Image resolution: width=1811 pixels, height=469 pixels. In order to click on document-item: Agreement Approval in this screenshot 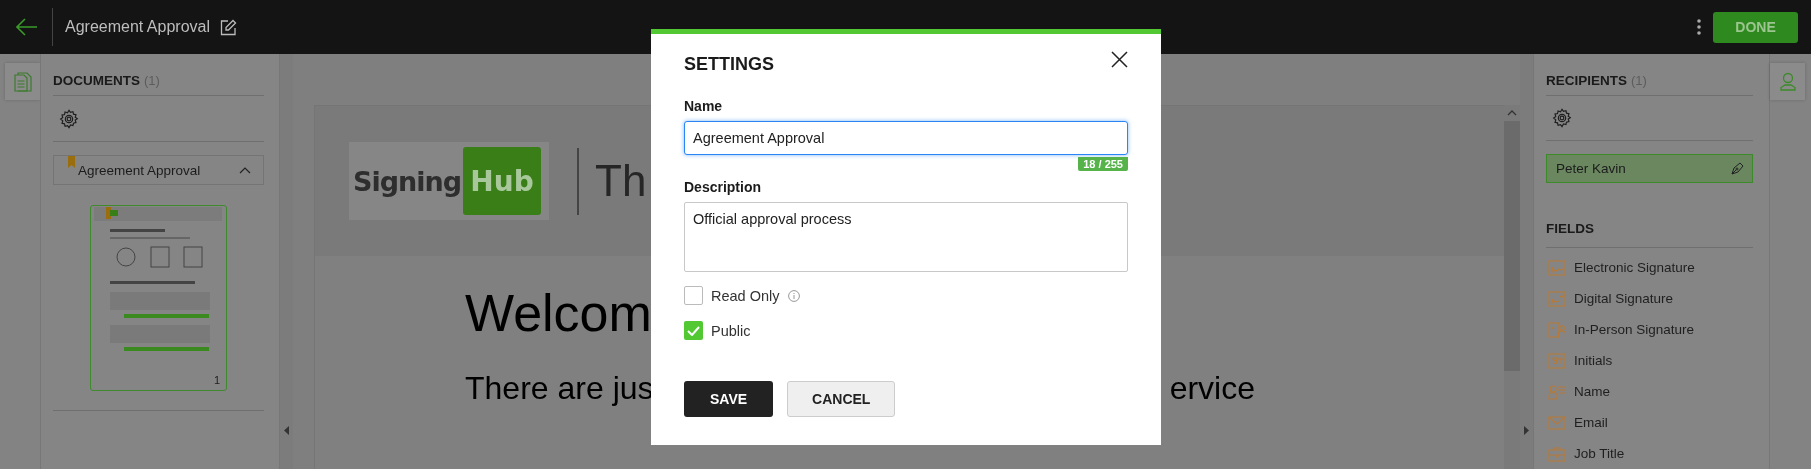, I will do `click(158, 170)`.